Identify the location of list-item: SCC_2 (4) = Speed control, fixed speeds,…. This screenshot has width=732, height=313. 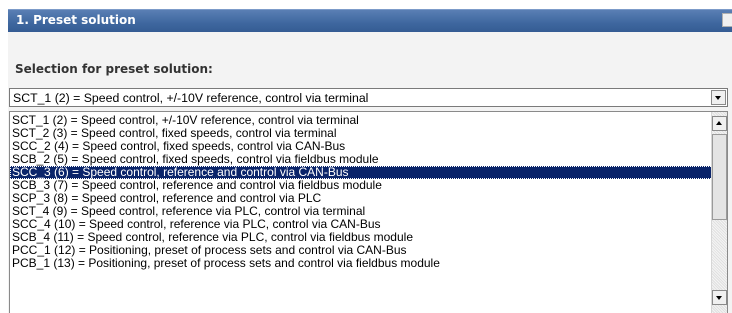
(361, 146).